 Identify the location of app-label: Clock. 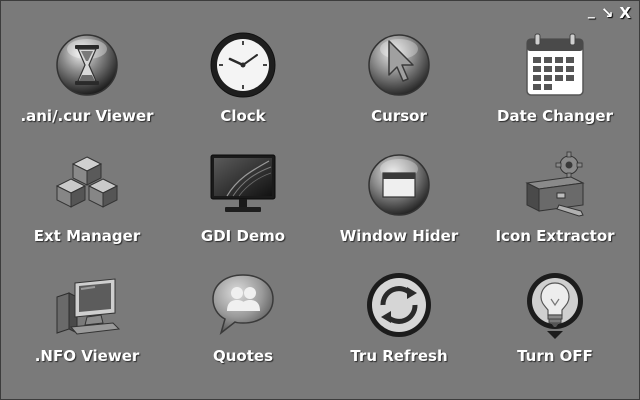
(243, 116).